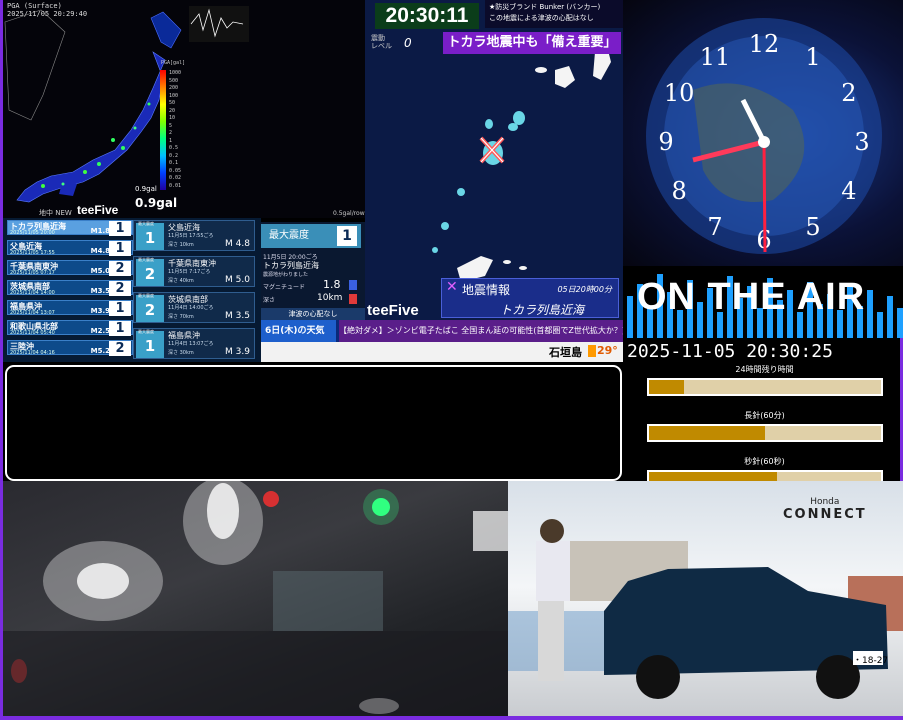  I want to click on pga-rate: 0.5gal/row, so click(349, 213).